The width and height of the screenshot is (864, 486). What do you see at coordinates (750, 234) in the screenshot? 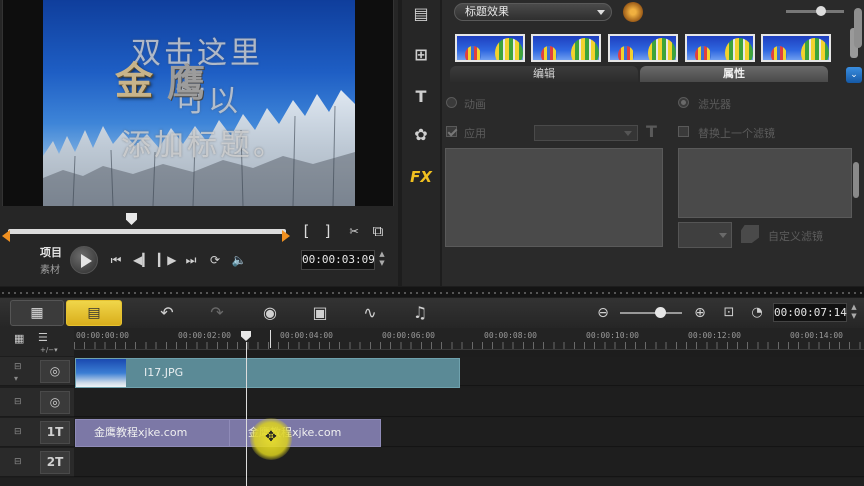
I see `custom-filter-icon` at bounding box center [750, 234].